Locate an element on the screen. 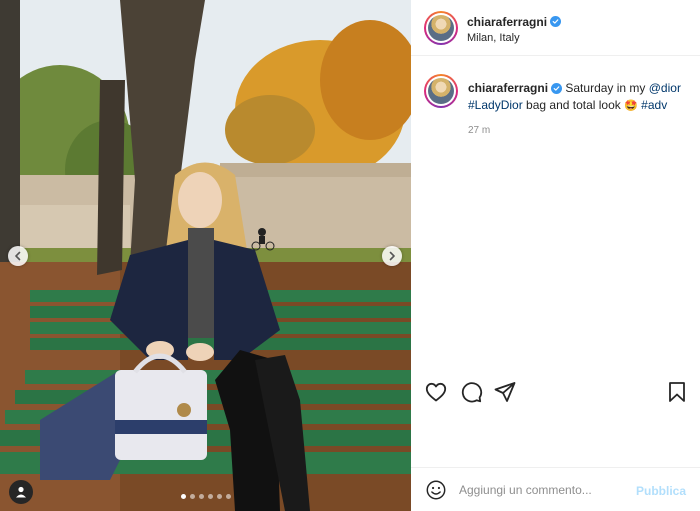 This screenshot has height=511, width=700. caption-text-part: bag and total look is located at coordinates (573, 105).